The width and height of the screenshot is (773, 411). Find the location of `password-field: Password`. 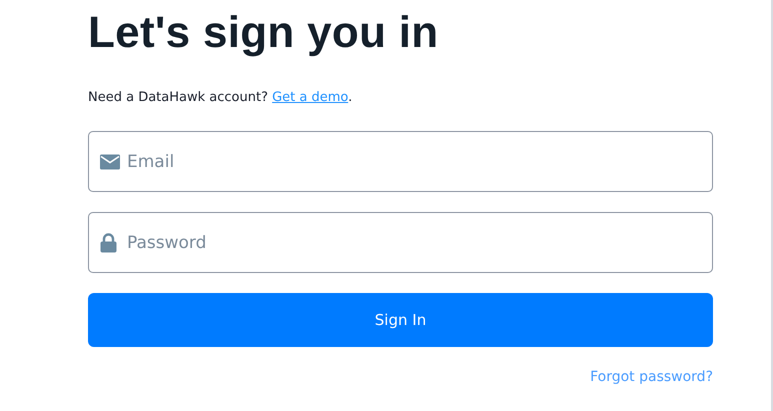

password-field: Password is located at coordinates (400, 242).